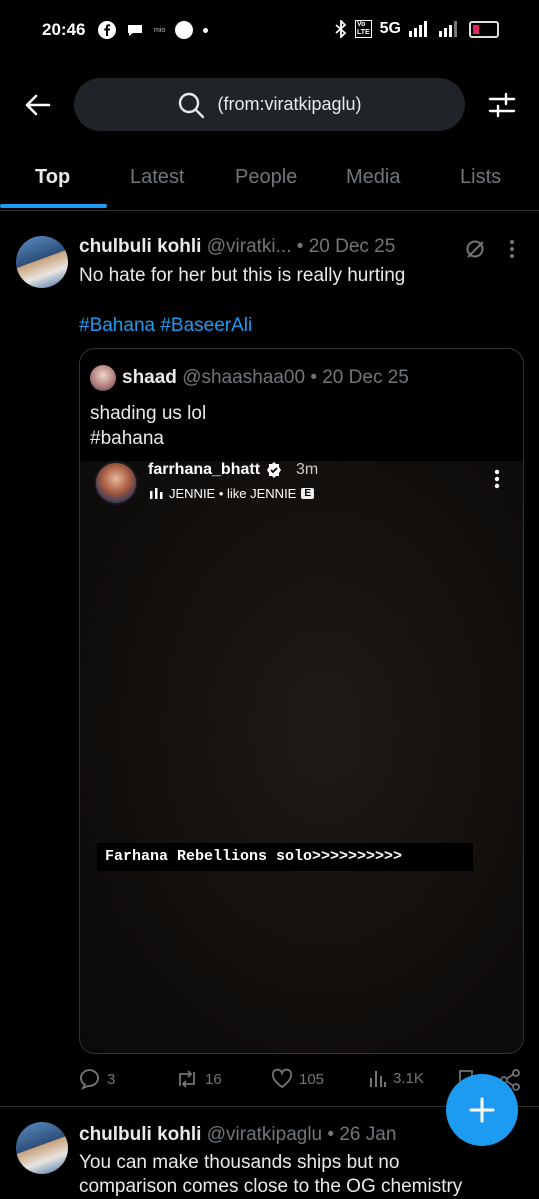 Image resolution: width=539 pixels, height=1199 pixels. I want to click on repost-count: 16, so click(213, 1079).